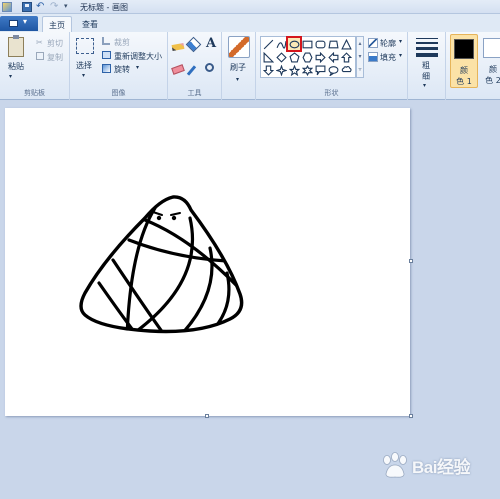 This screenshot has width=500, height=499. What do you see at coordinates (294, 57) in the screenshot?
I see `pentagon-shape-icon` at bounding box center [294, 57].